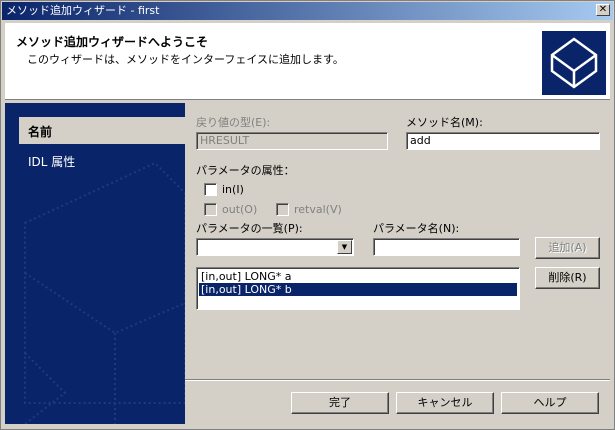  I want to click on remove-button: 削除(R), so click(567, 278).